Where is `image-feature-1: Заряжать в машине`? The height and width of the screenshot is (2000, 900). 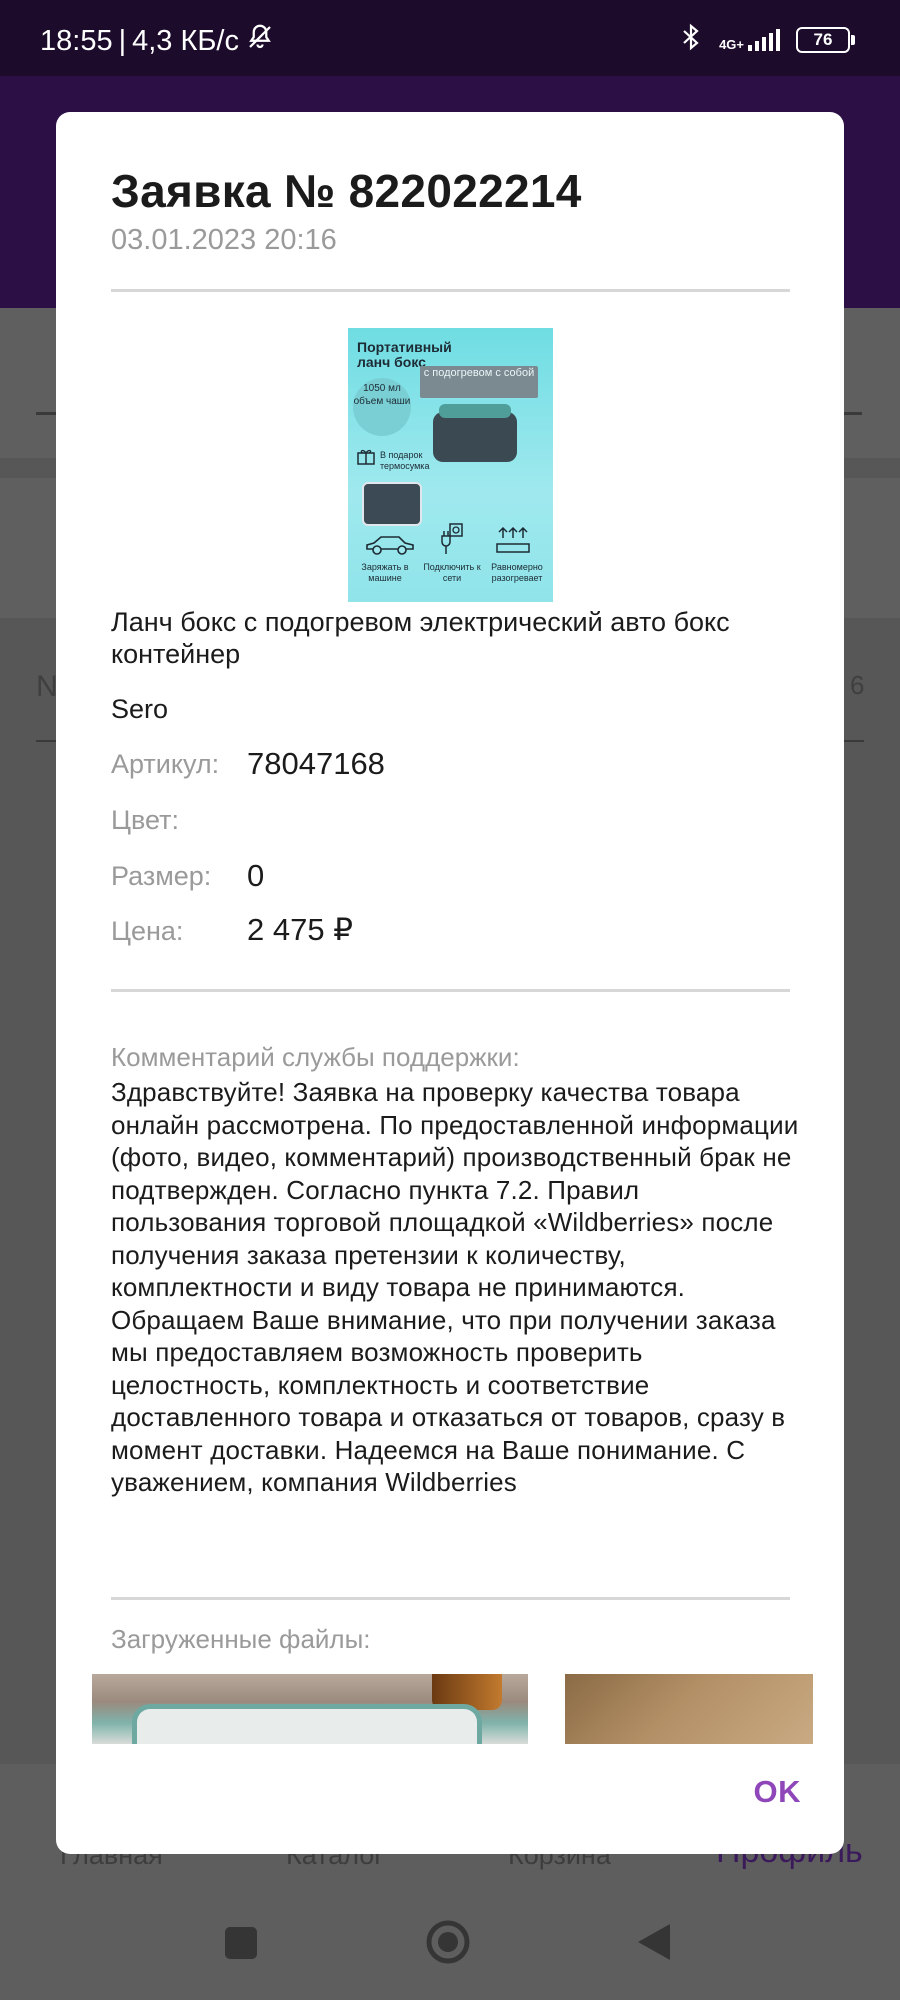
image-feature-1: Заряжать в машине is located at coordinates (385, 572).